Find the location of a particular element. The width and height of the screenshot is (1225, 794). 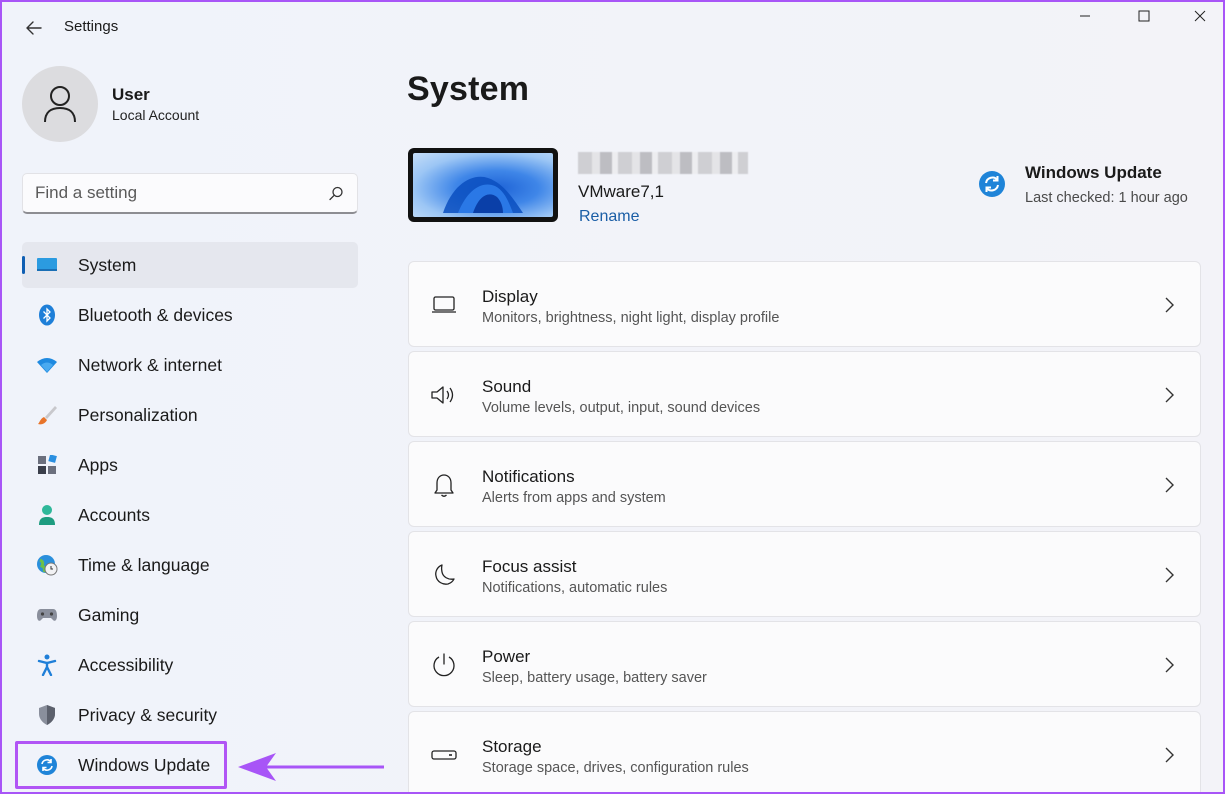

back-arrow-icon is located at coordinates (34, 28).